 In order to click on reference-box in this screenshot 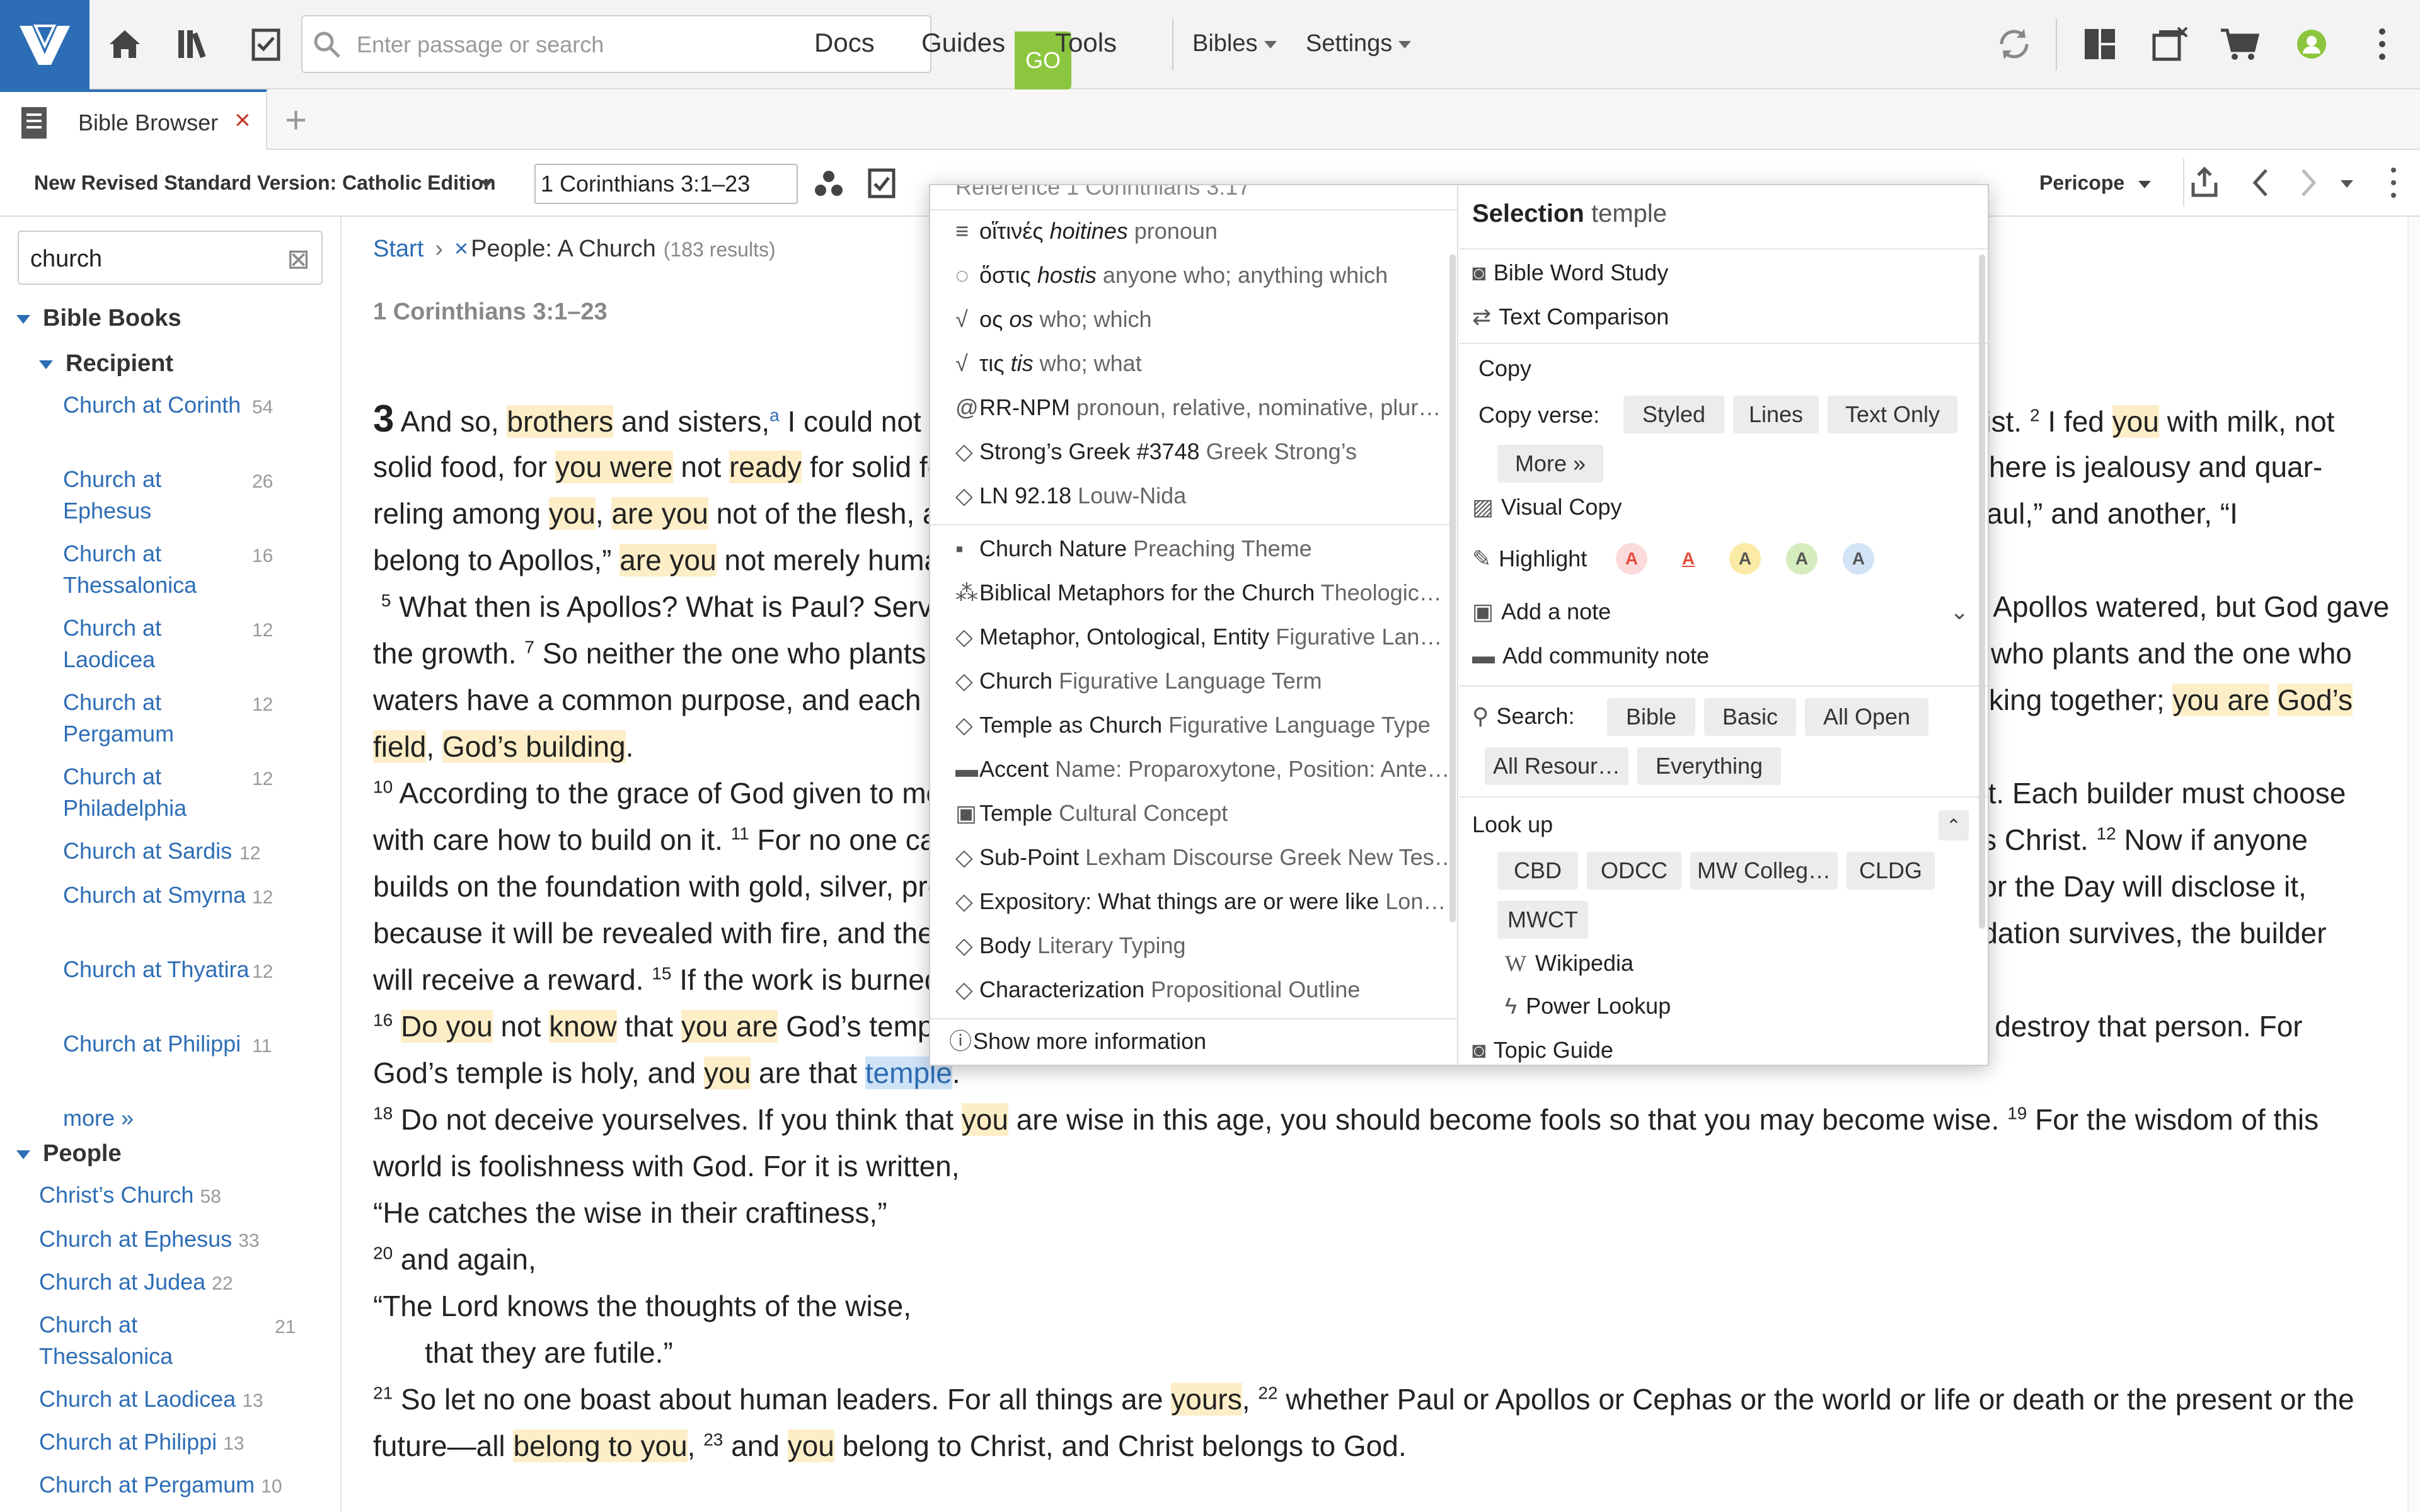, I will do `click(666, 184)`.